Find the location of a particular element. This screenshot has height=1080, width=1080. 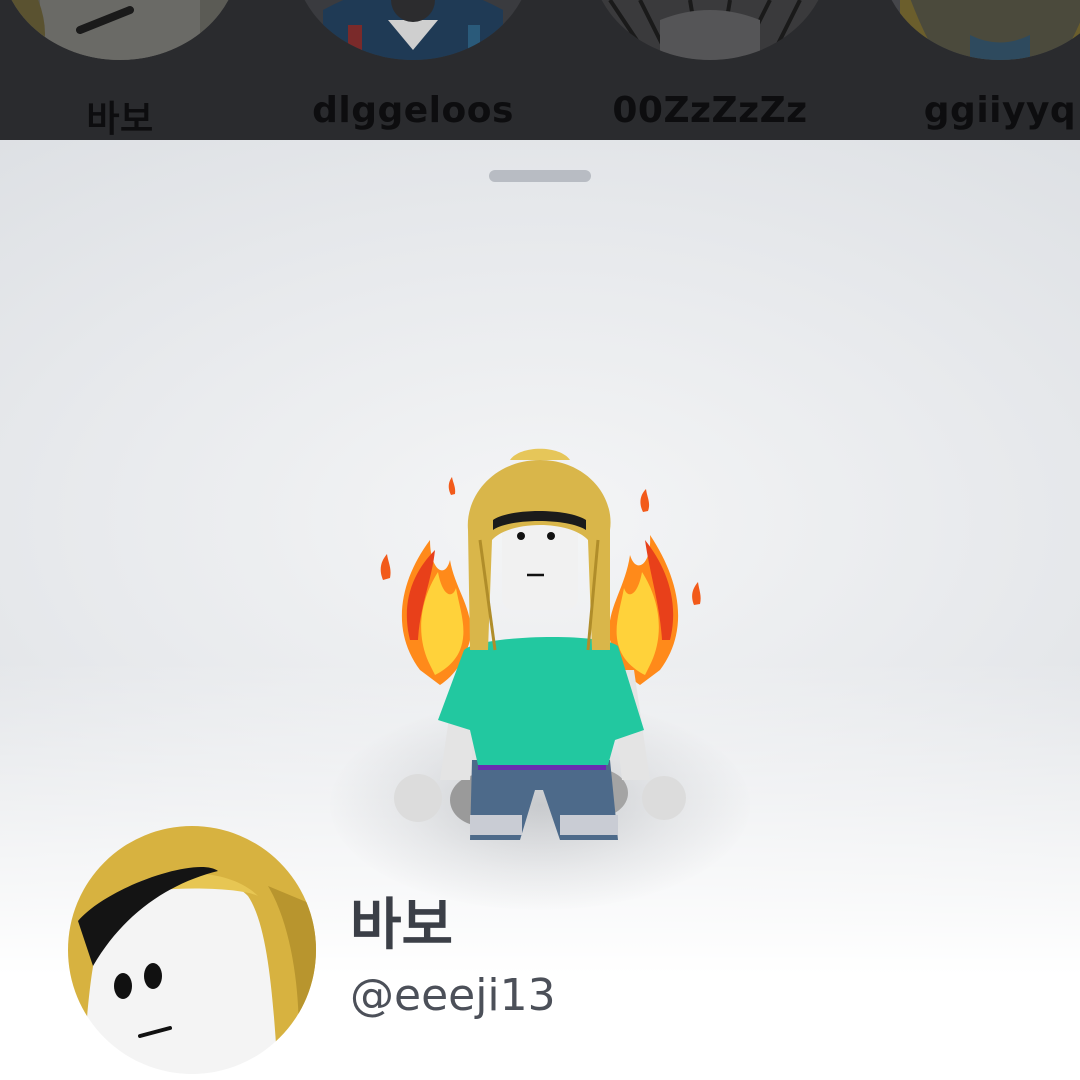

drag-handle is located at coordinates (540, 176).